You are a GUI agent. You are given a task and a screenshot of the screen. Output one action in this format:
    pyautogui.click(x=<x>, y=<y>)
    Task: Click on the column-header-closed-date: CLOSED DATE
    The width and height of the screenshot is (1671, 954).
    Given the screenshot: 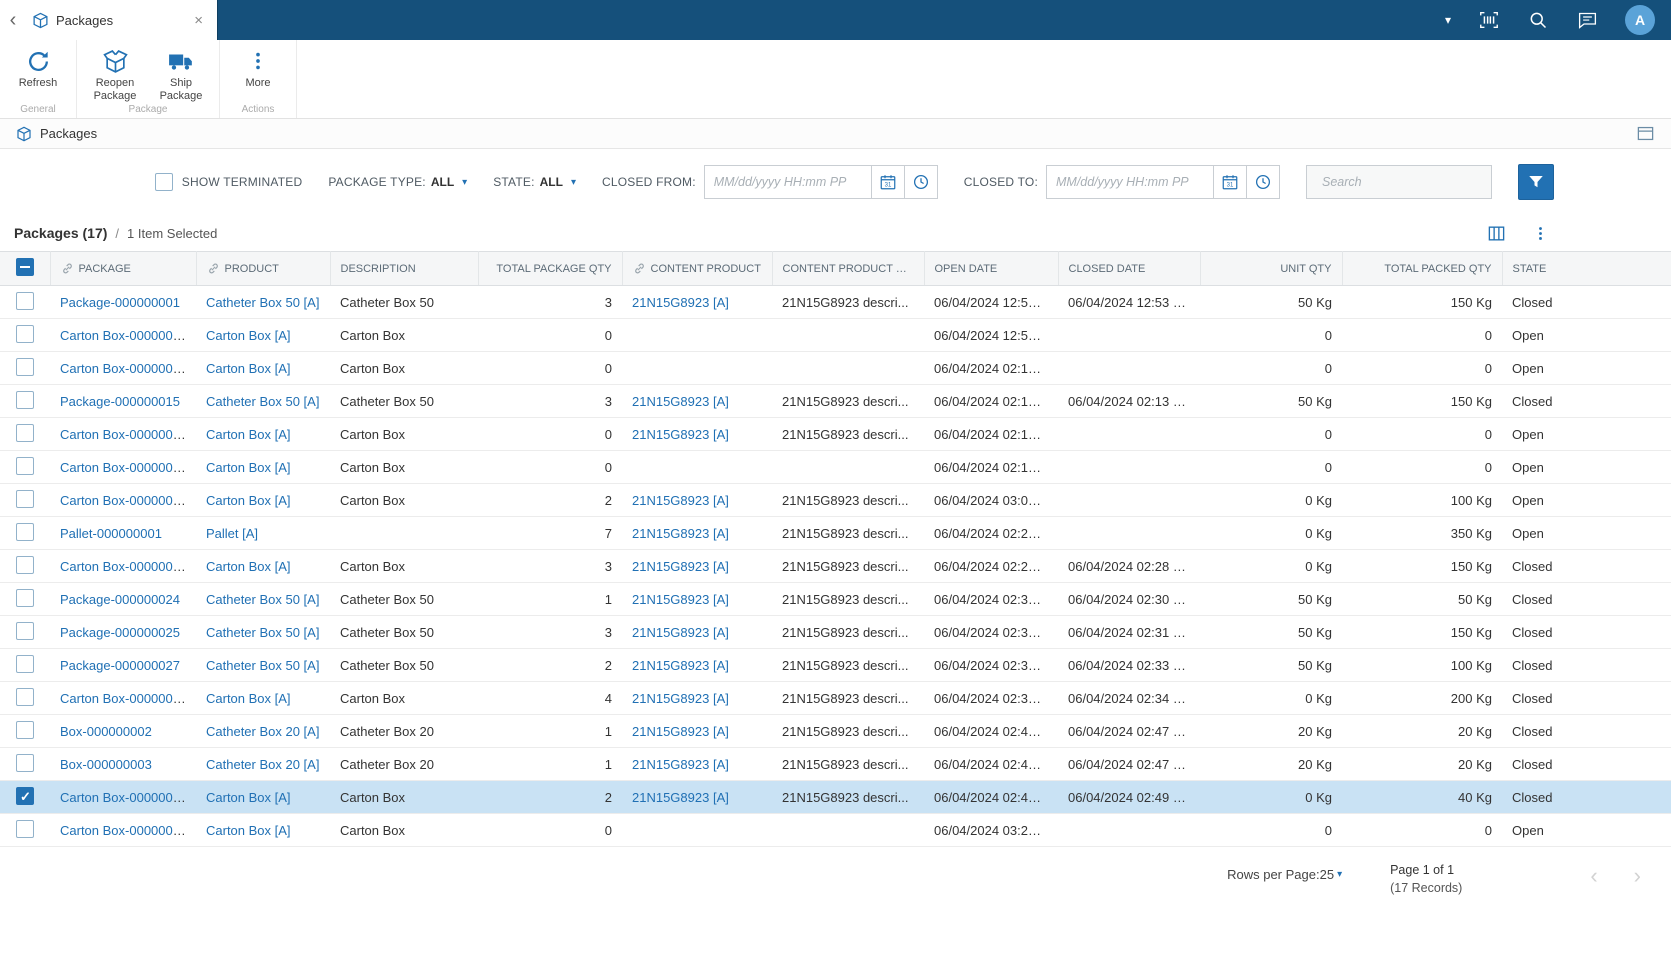 What is the action you would take?
    pyautogui.click(x=1129, y=268)
    